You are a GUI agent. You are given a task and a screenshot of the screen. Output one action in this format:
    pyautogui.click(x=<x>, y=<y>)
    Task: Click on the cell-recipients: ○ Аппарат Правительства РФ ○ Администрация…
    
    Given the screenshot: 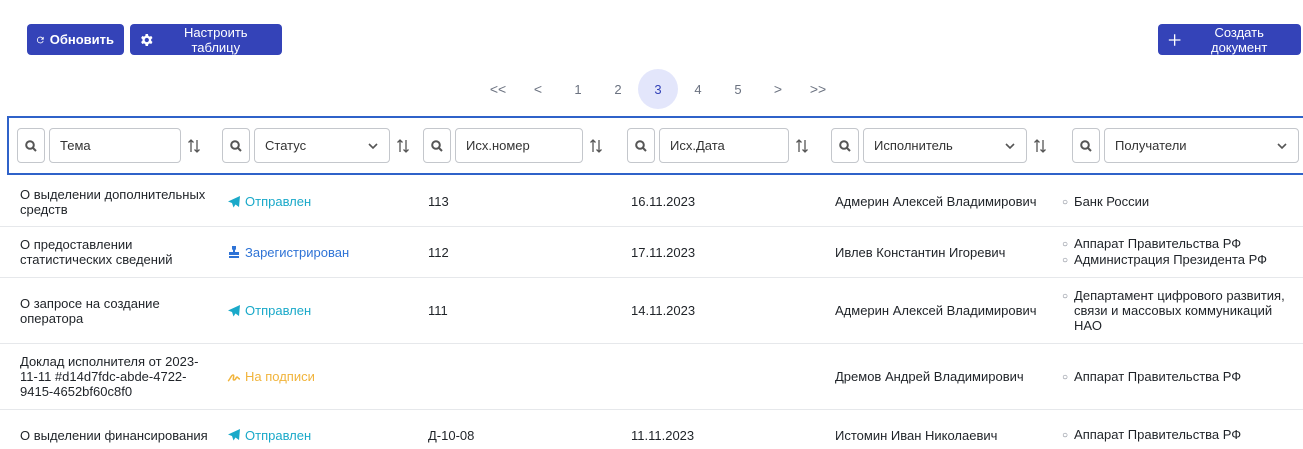 What is the action you would take?
    pyautogui.click(x=1182, y=252)
    